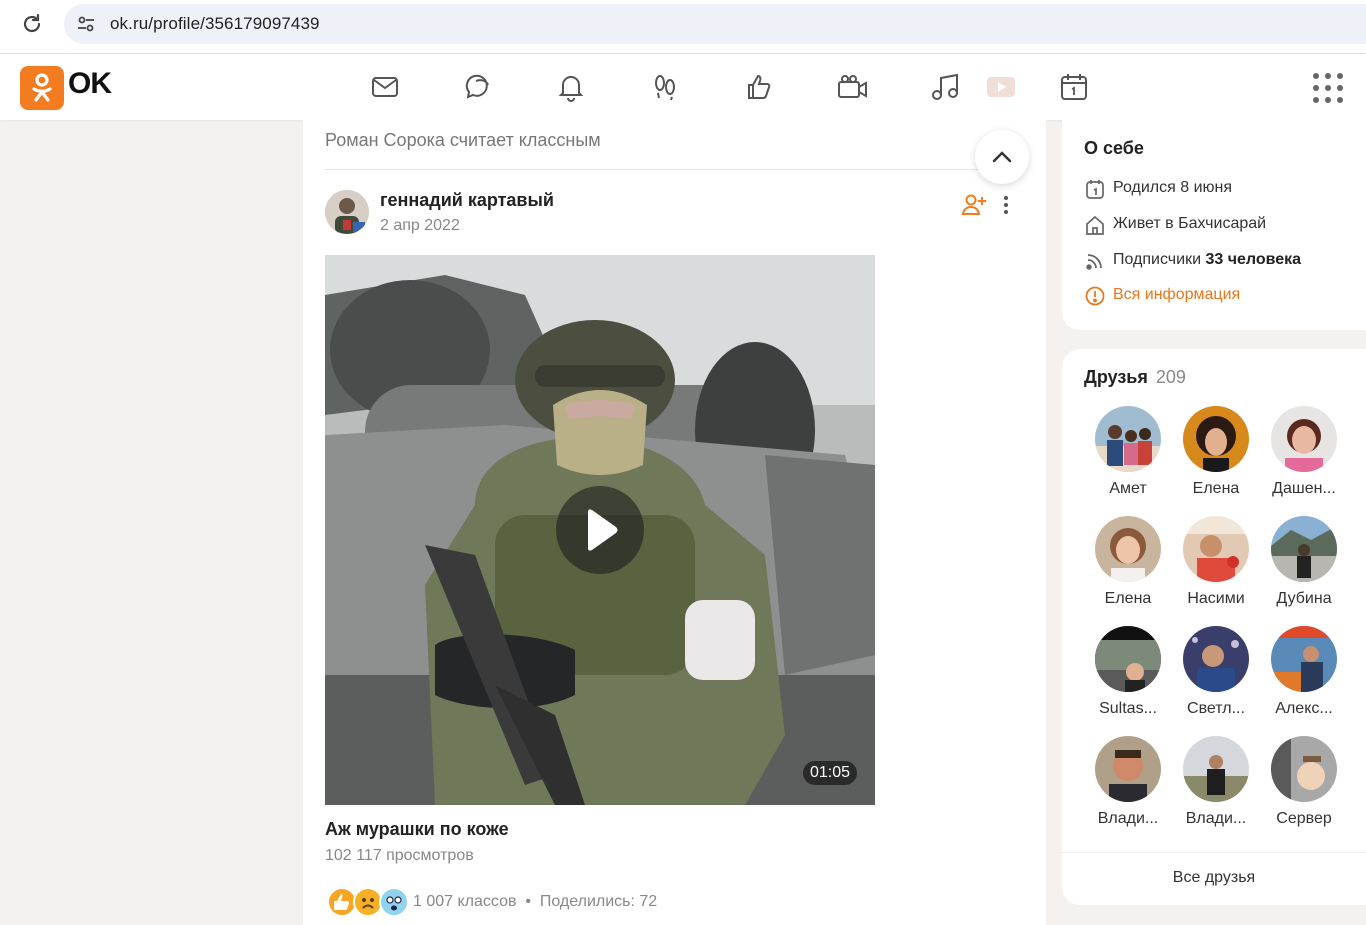 This screenshot has width=1366, height=925. Describe the element at coordinates (42, 88) in the screenshot. I see `ok-logo-icon` at that location.